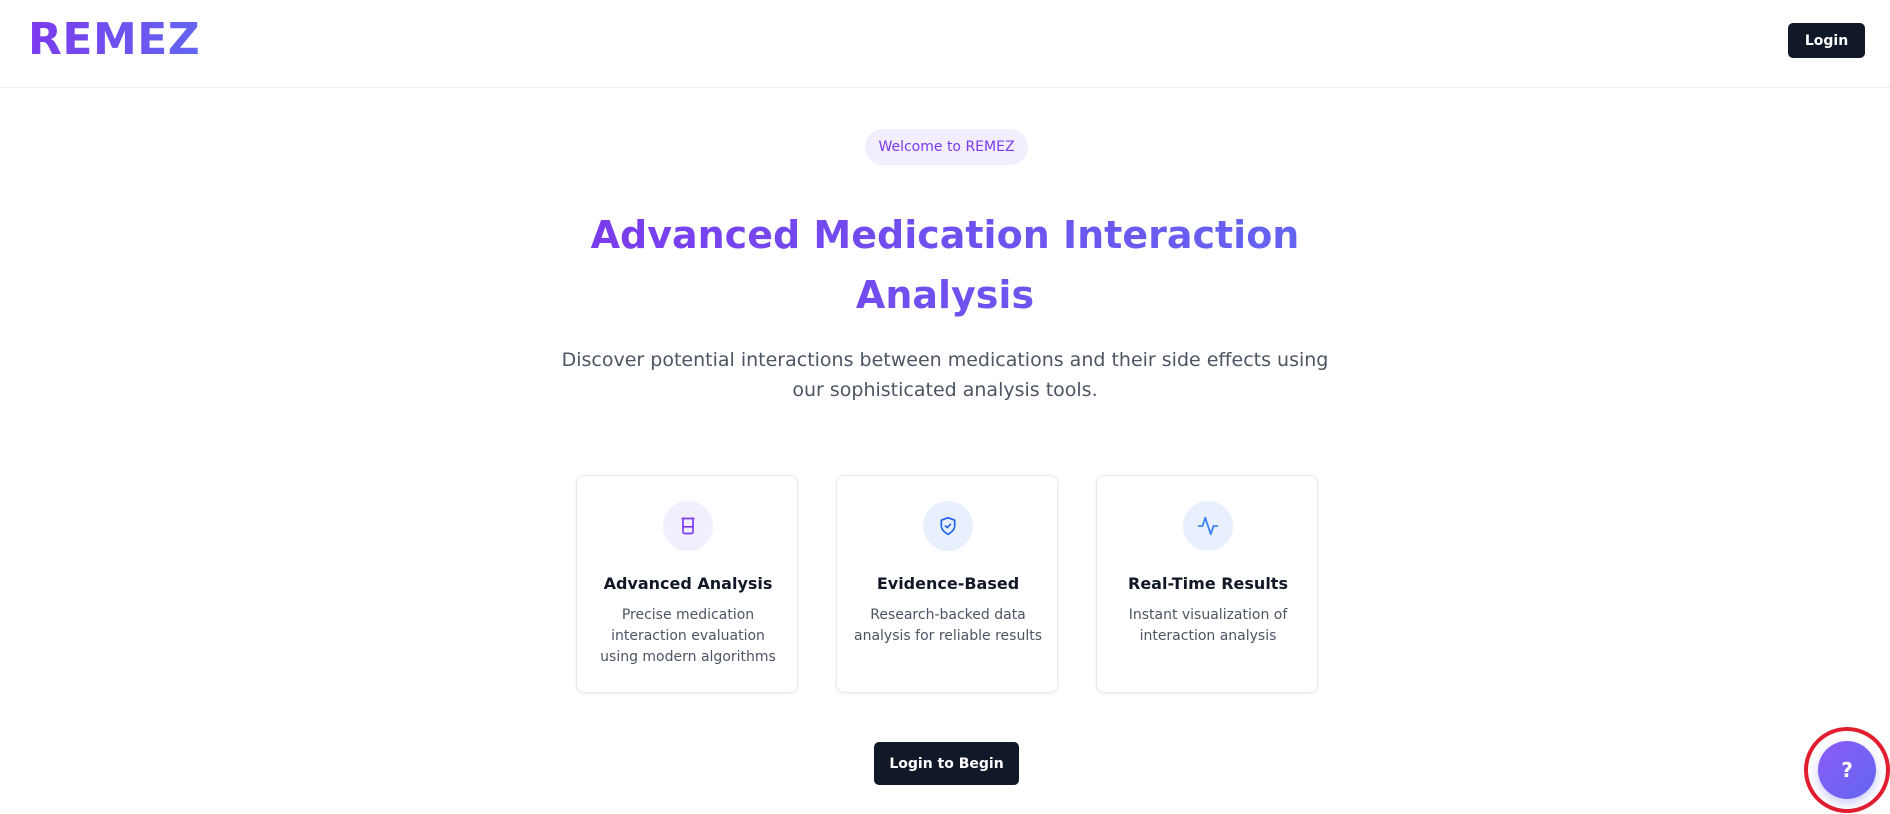 Image resolution: width=1890 pixels, height=814 pixels. What do you see at coordinates (1847, 770) in the screenshot?
I see `help-button: ?` at bounding box center [1847, 770].